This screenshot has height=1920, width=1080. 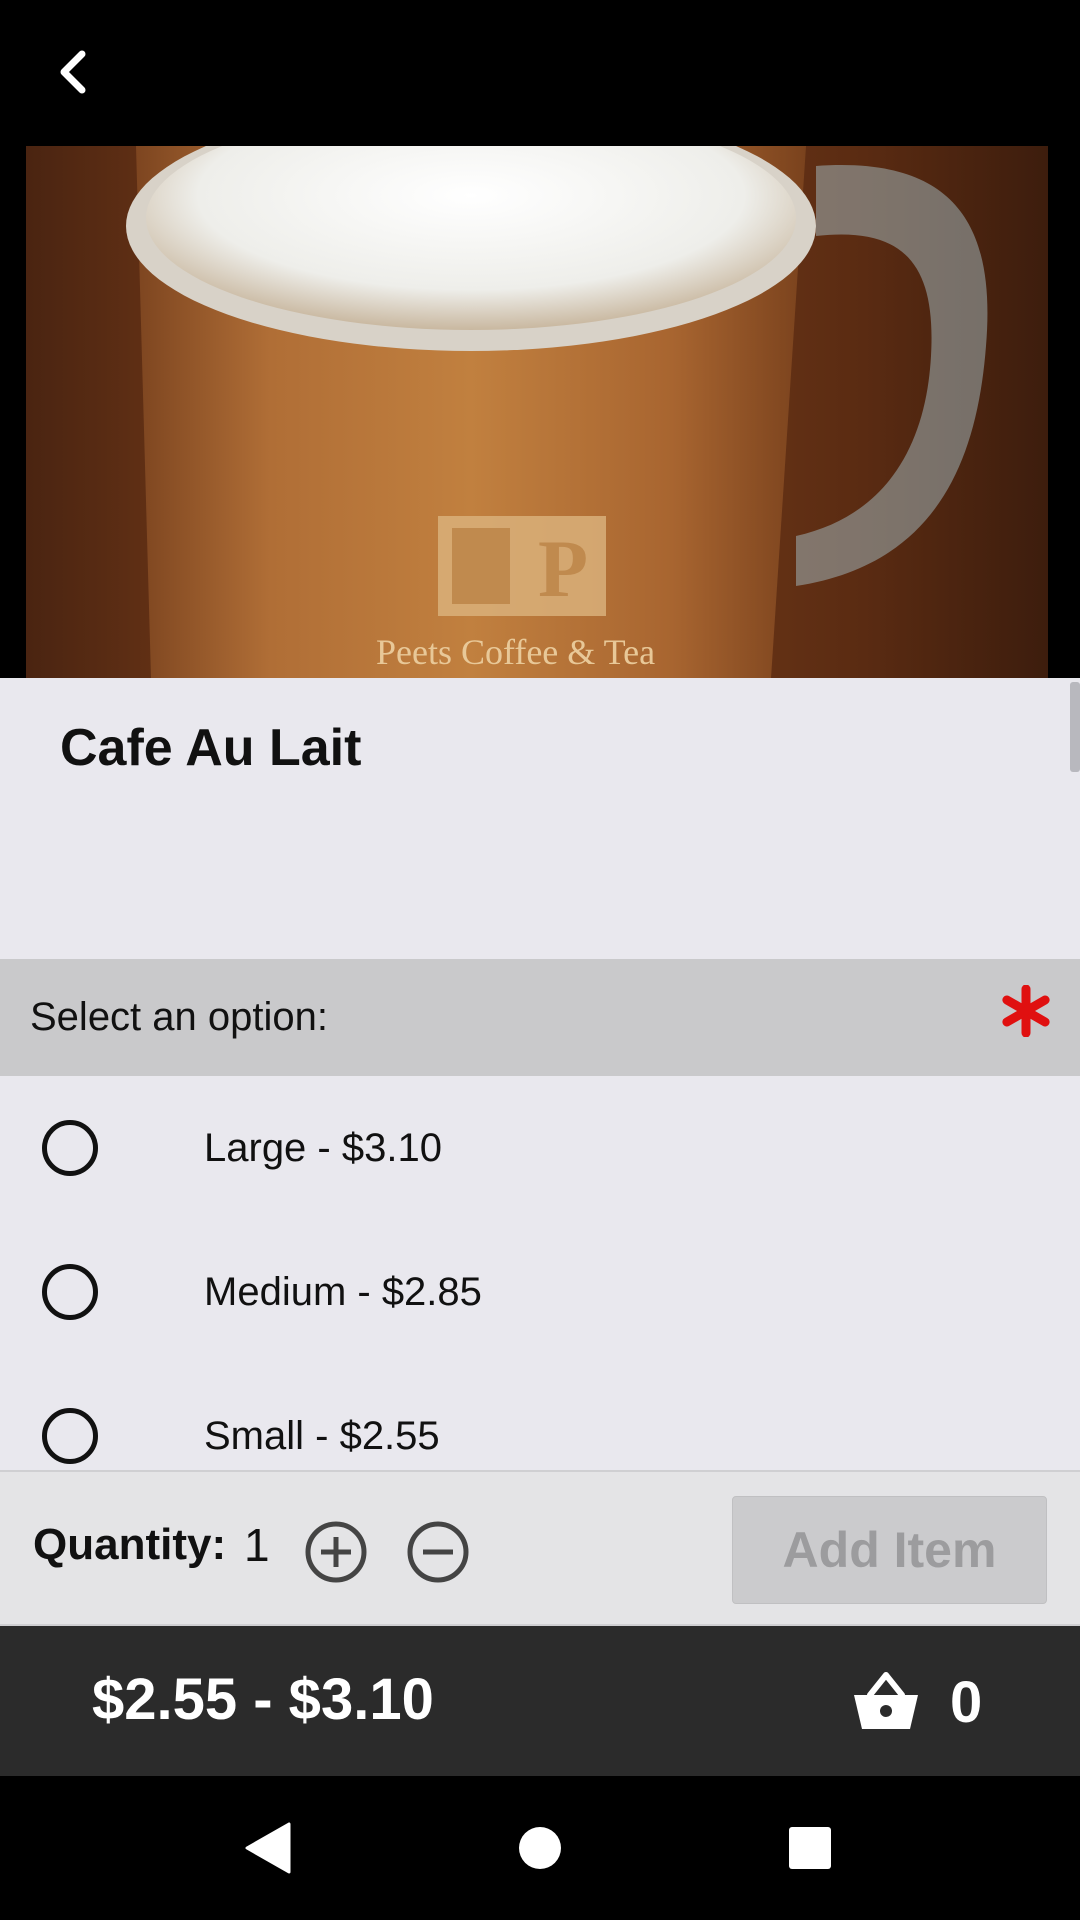 I want to click on add-item-button: Add Item, so click(x=889, y=1550).